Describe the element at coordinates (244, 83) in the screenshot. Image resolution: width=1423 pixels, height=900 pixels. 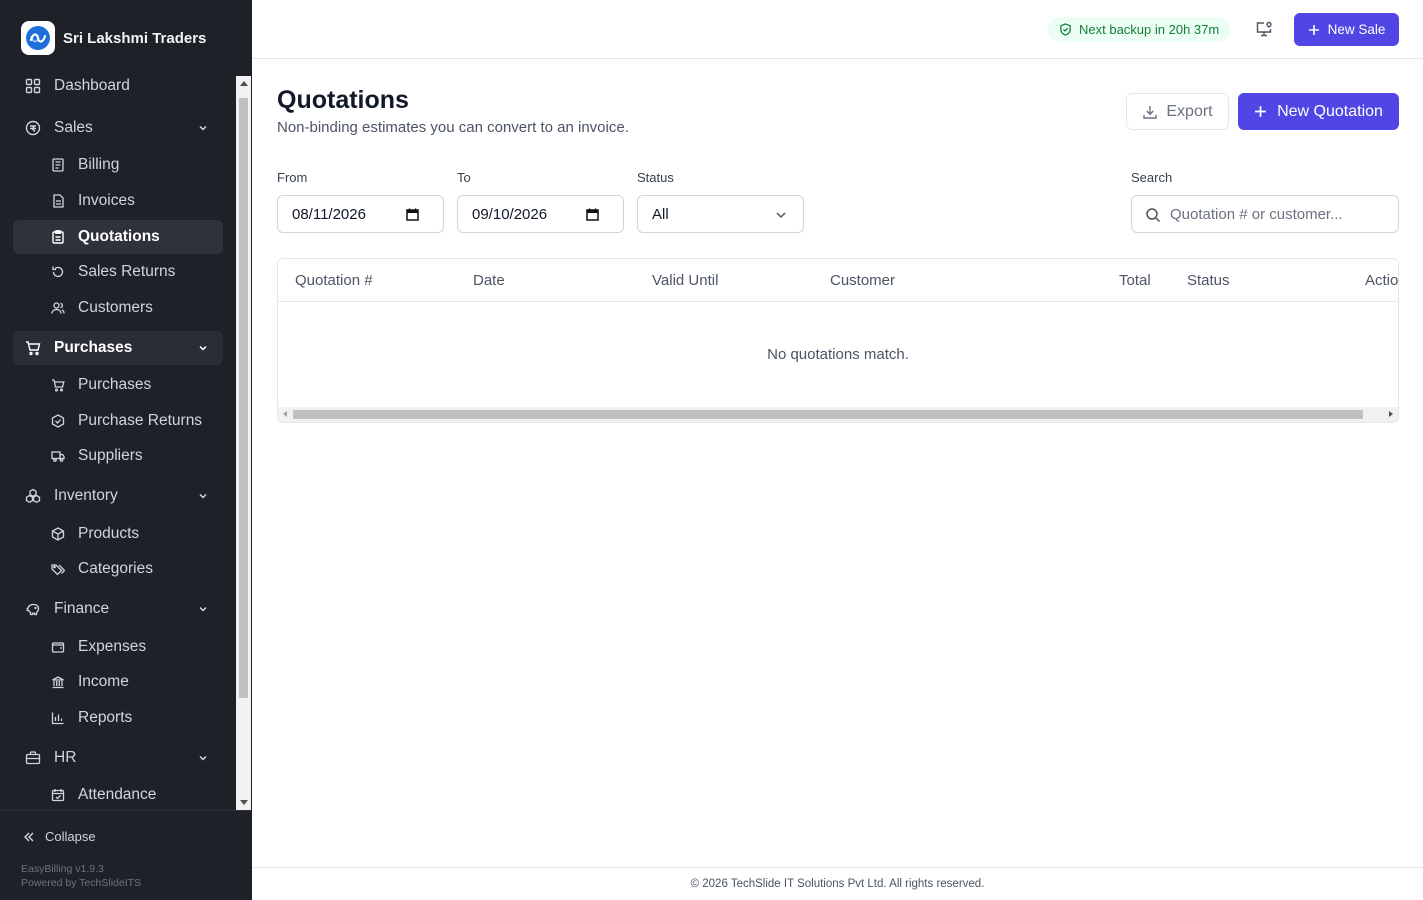
I see `scroll-up-arrow-icon` at that location.